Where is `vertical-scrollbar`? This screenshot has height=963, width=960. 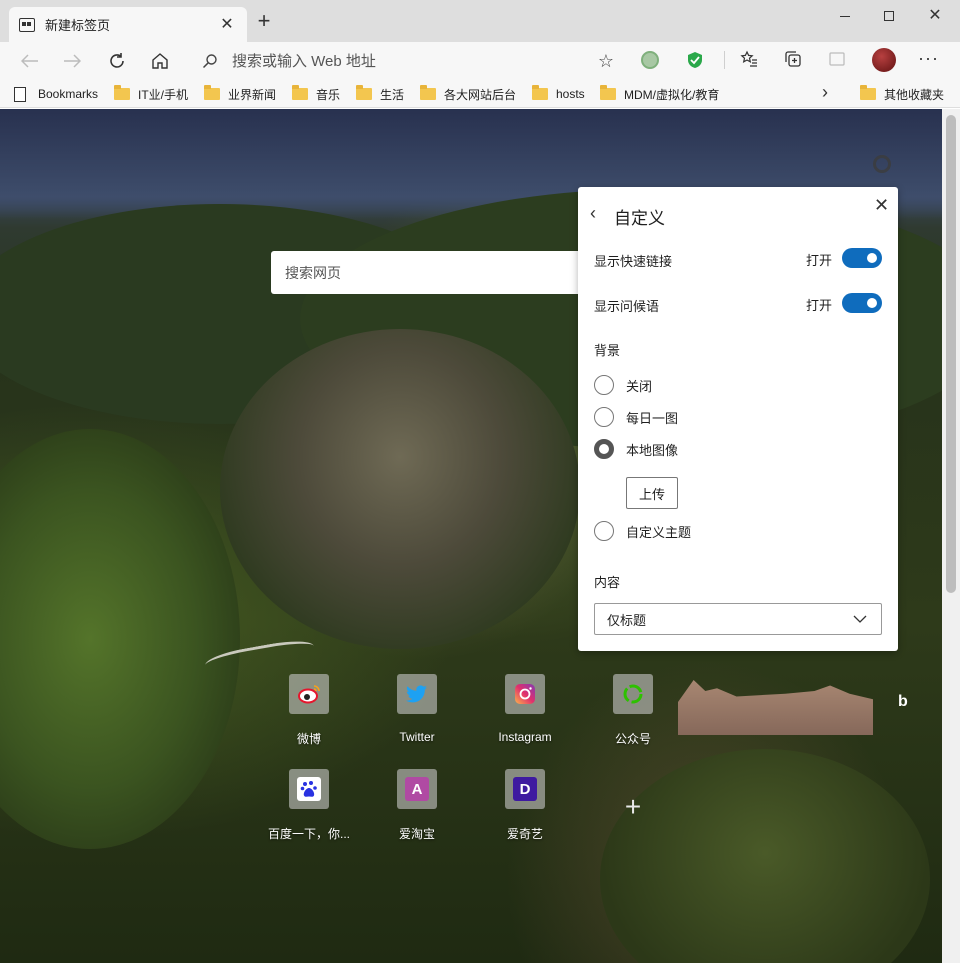 vertical-scrollbar is located at coordinates (951, 536).